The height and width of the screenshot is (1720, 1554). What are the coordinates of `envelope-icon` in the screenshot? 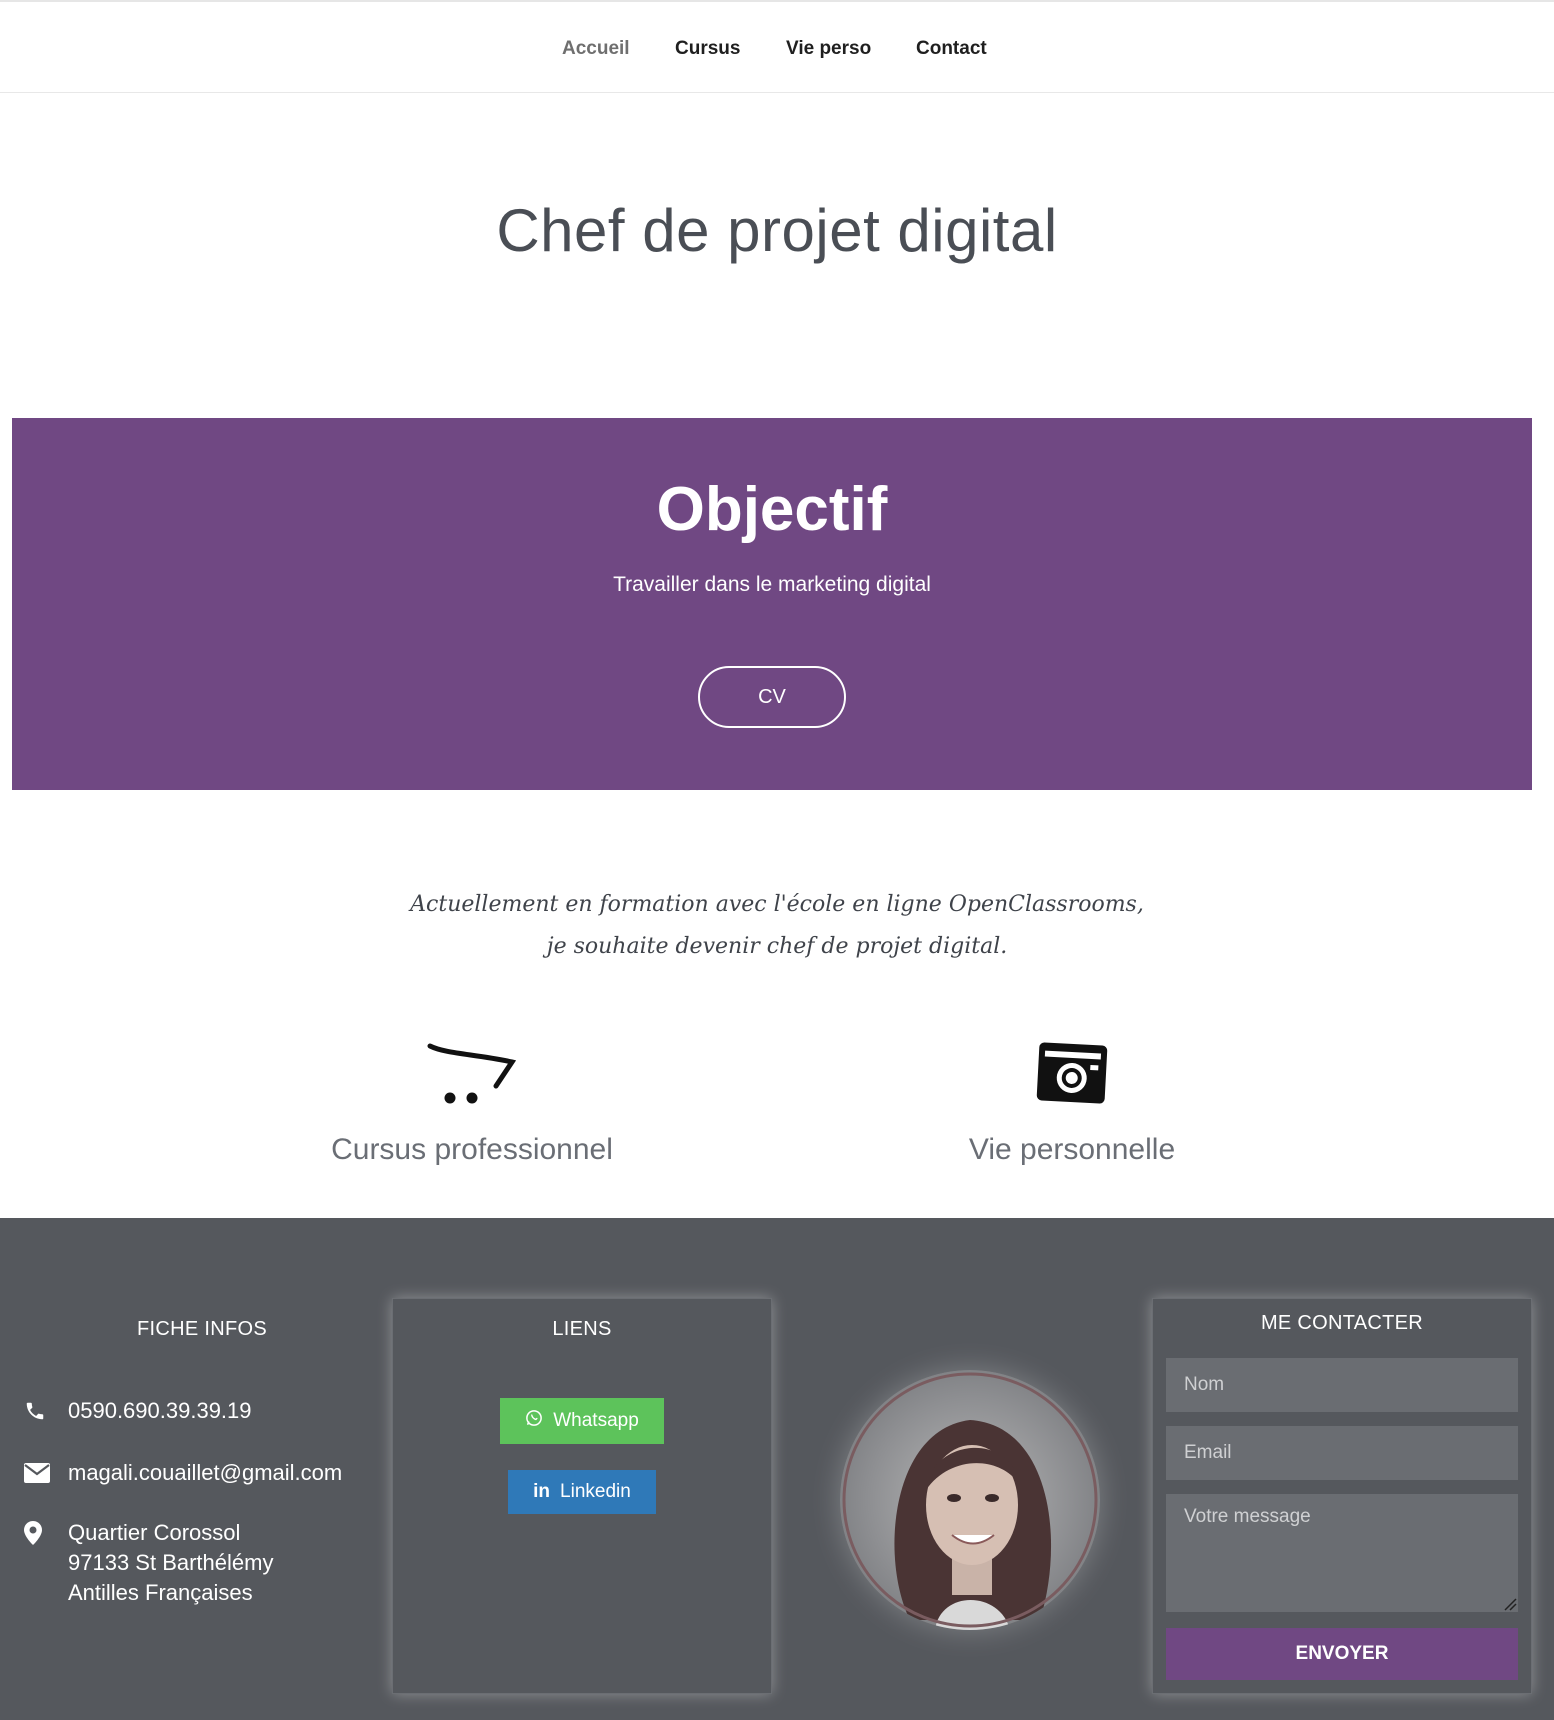 It's located at (46, 1473).